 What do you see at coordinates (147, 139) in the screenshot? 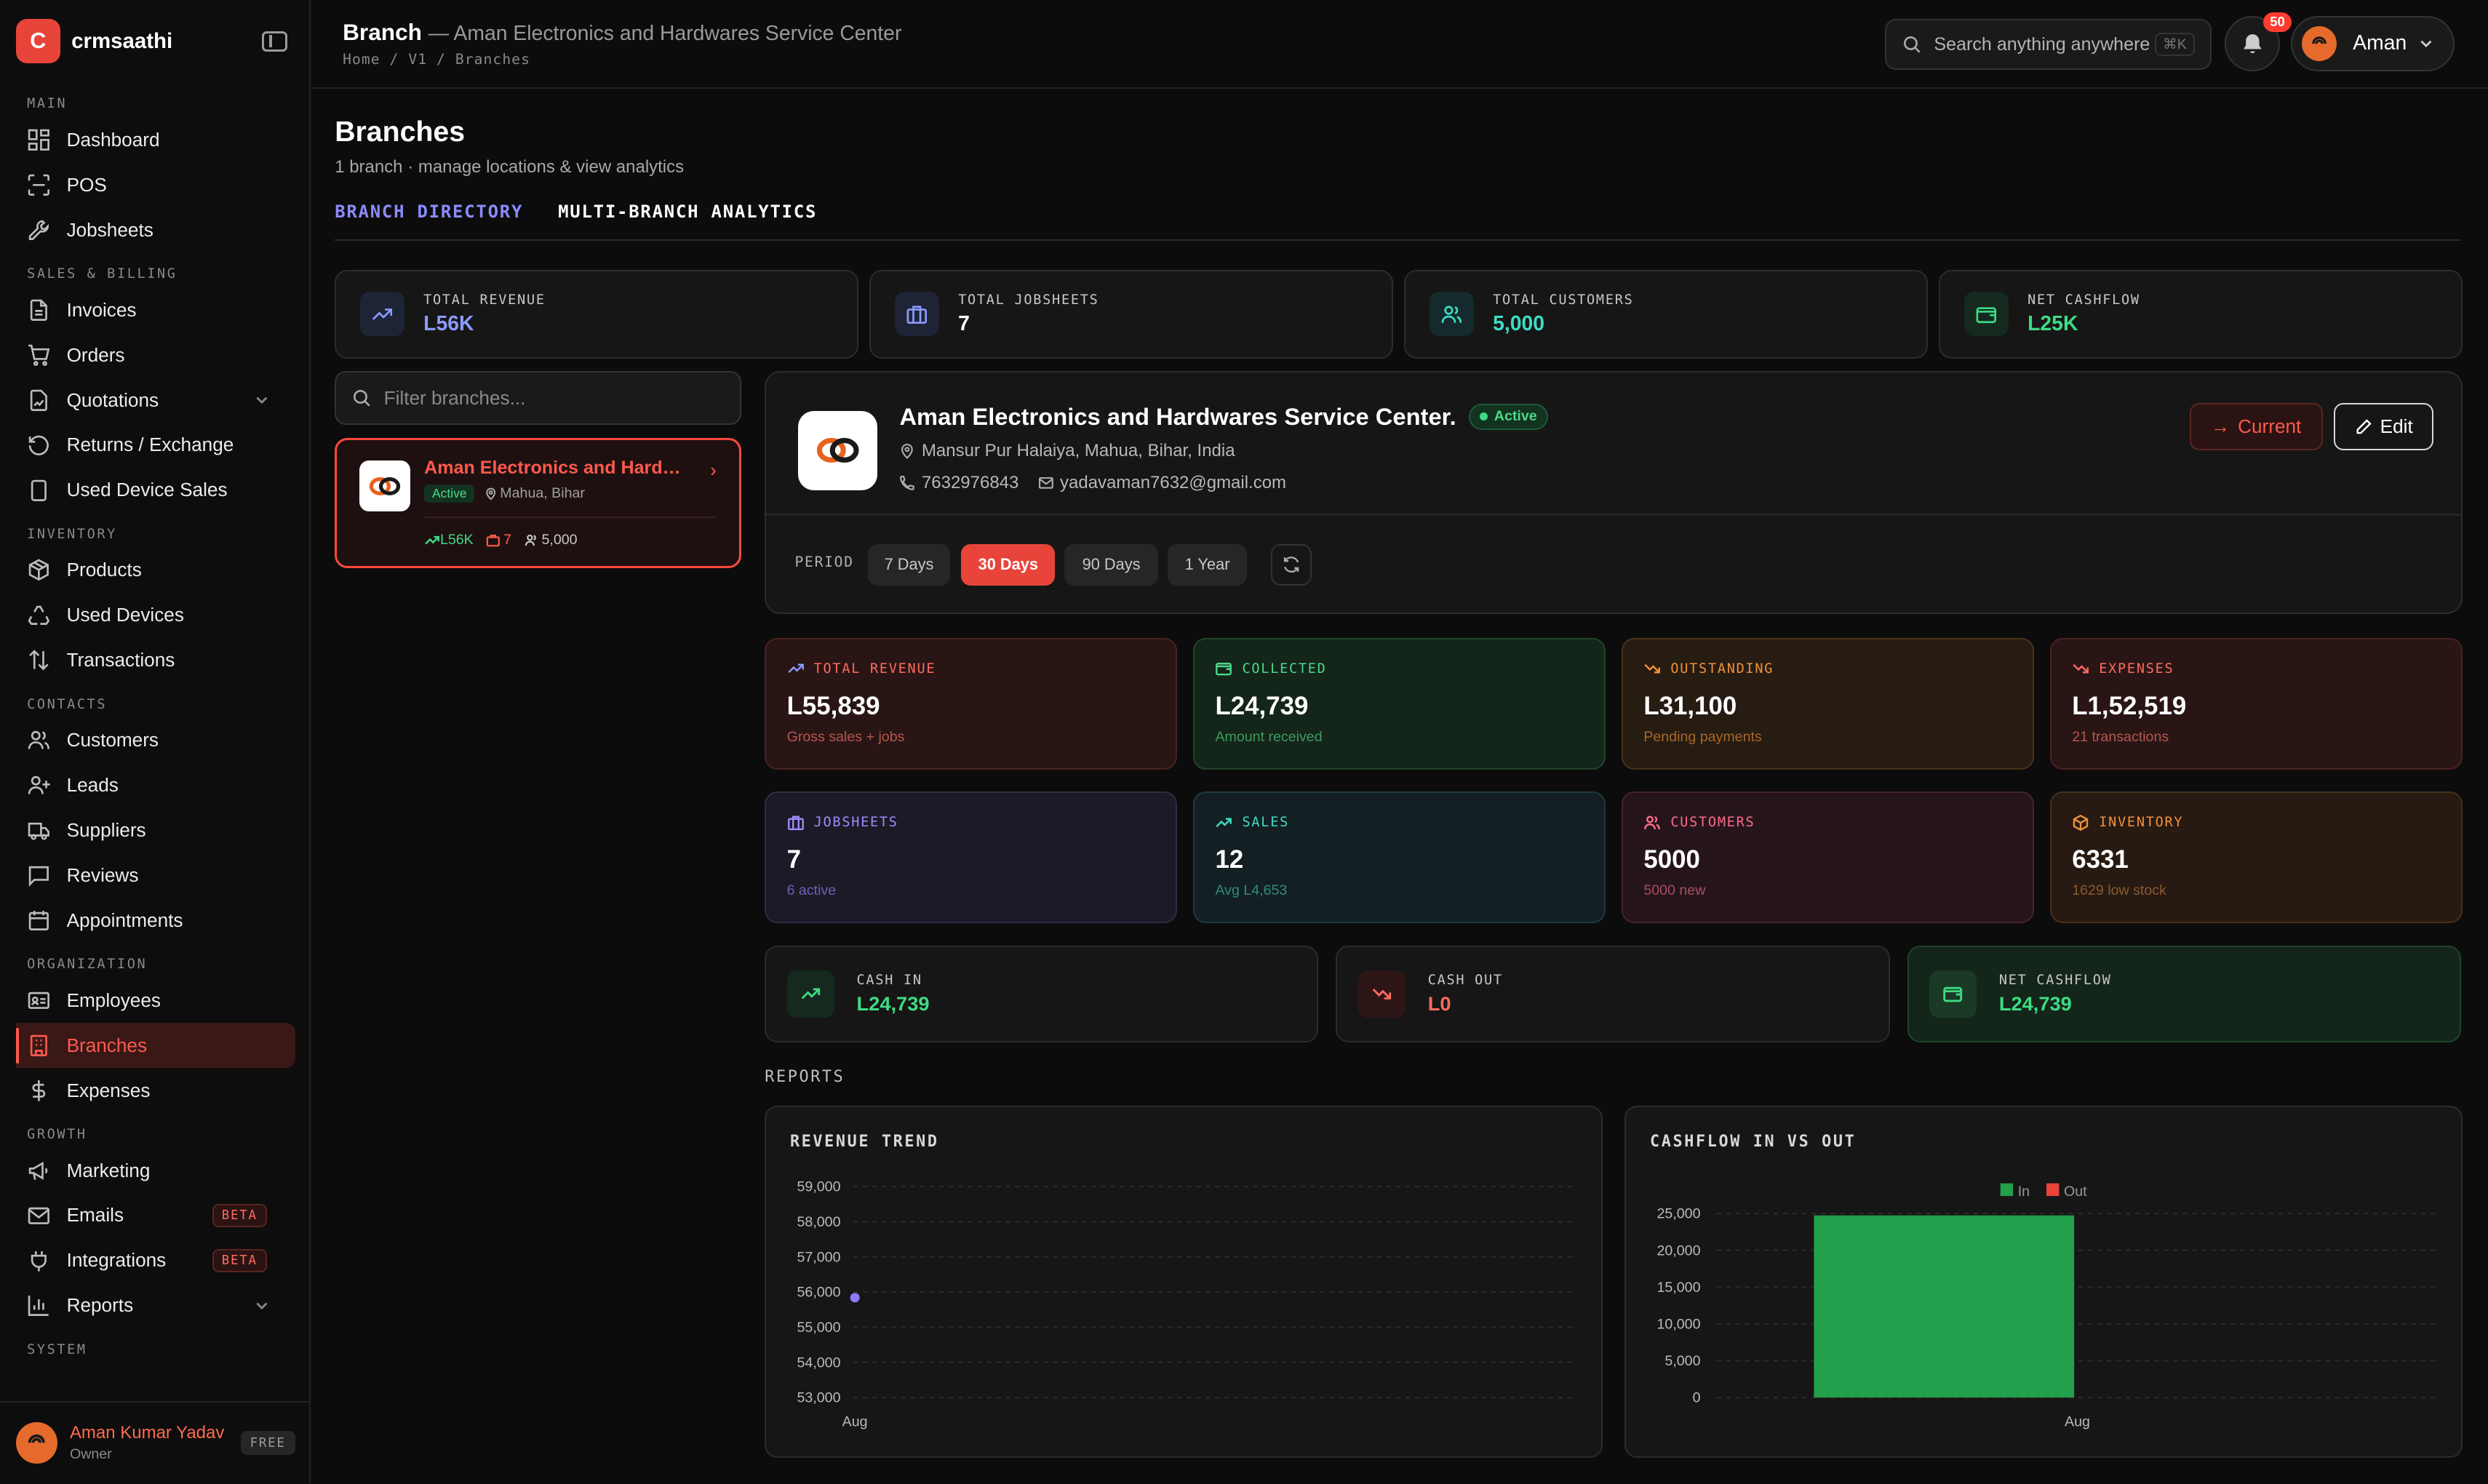
I see `sidebar-item-dashboard: Dashboard` at bounding box center [147, 139].